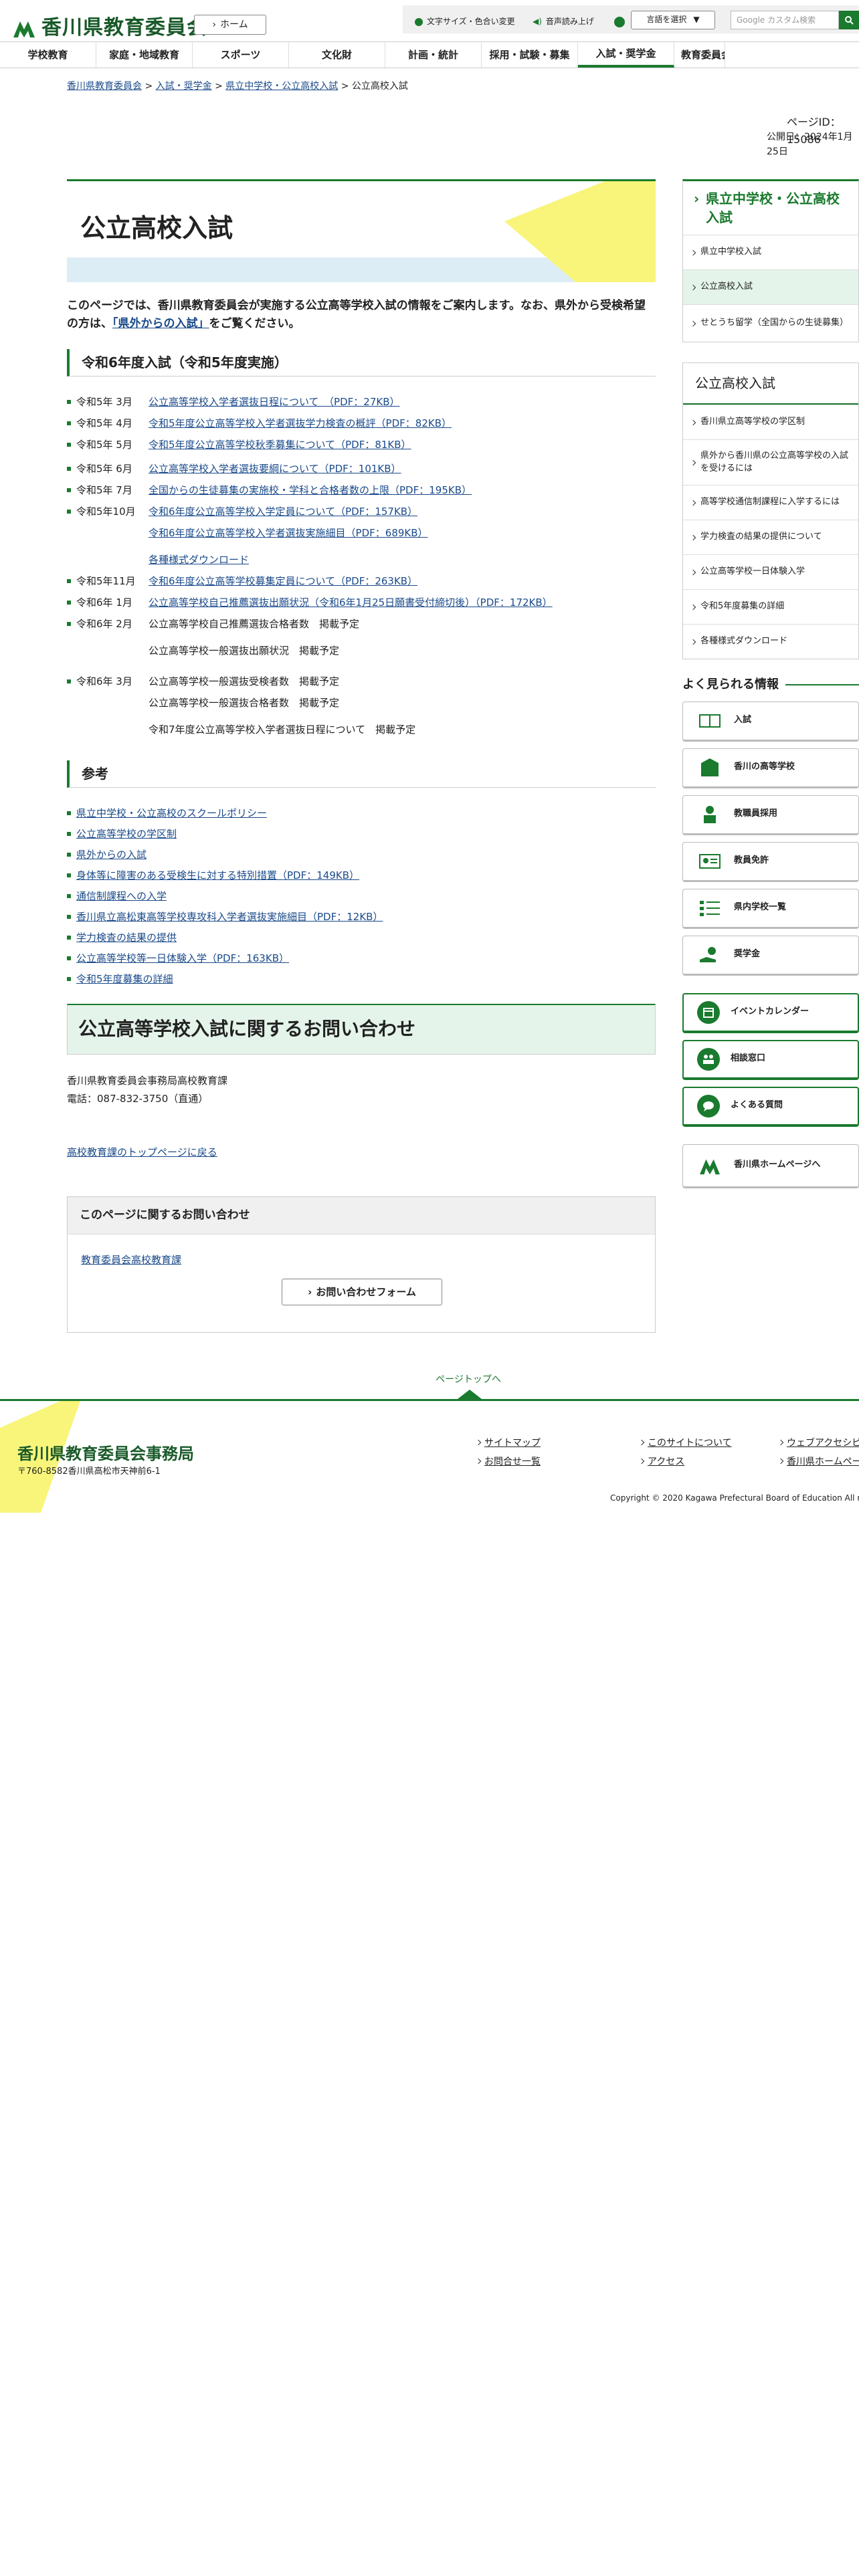  I want to click on frequent-exam: 入試, so click(770, 721).